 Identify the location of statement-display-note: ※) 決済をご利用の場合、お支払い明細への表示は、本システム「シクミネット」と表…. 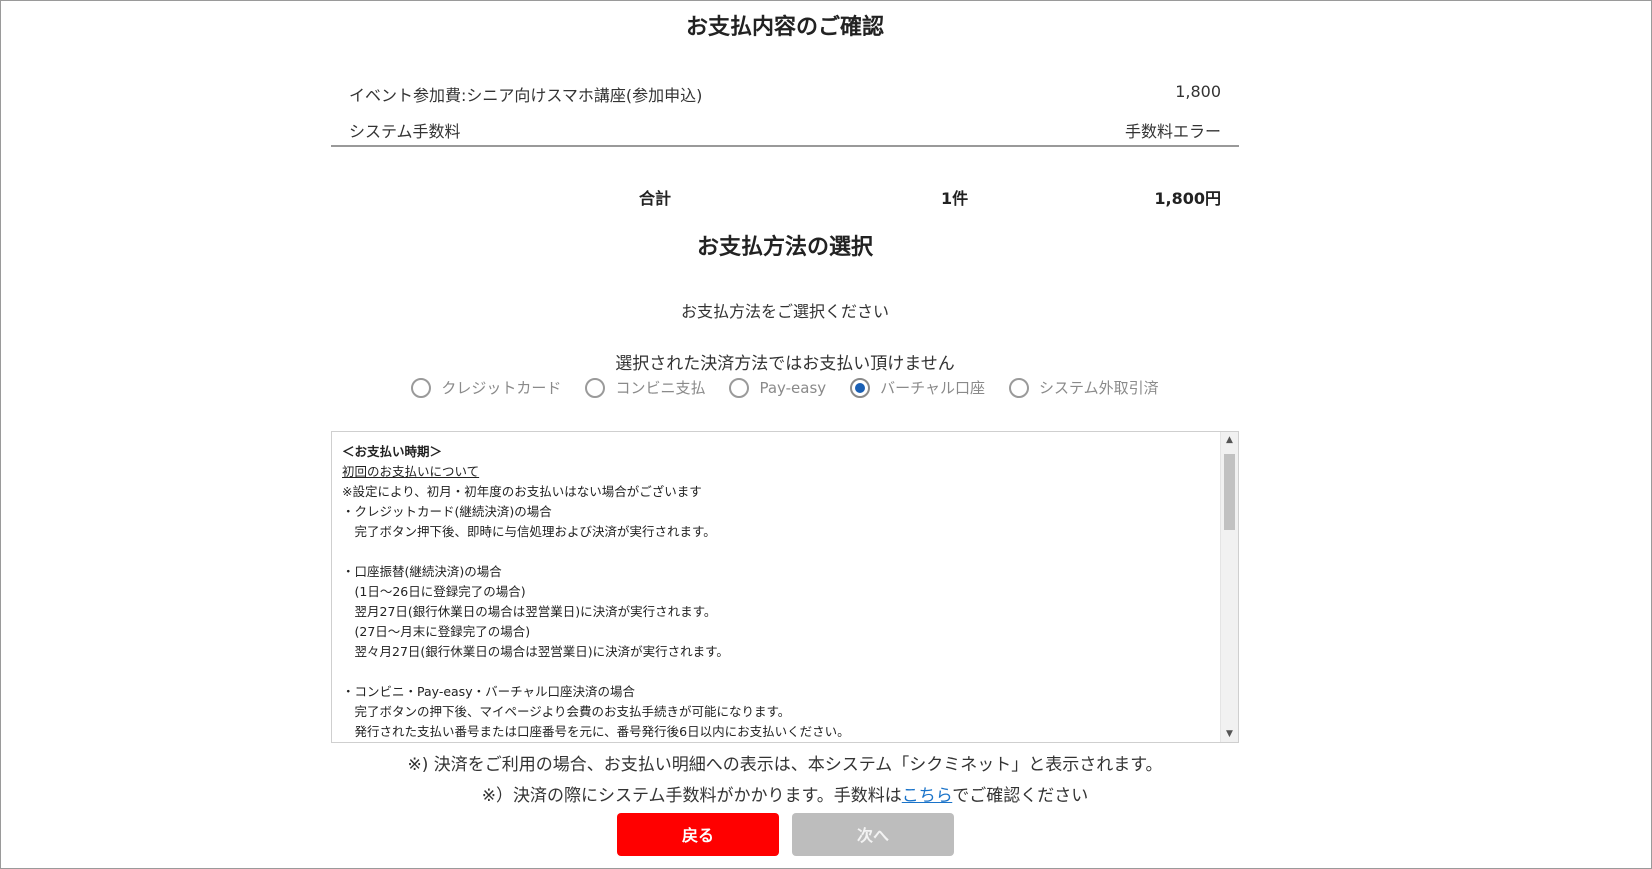
(785, 765).